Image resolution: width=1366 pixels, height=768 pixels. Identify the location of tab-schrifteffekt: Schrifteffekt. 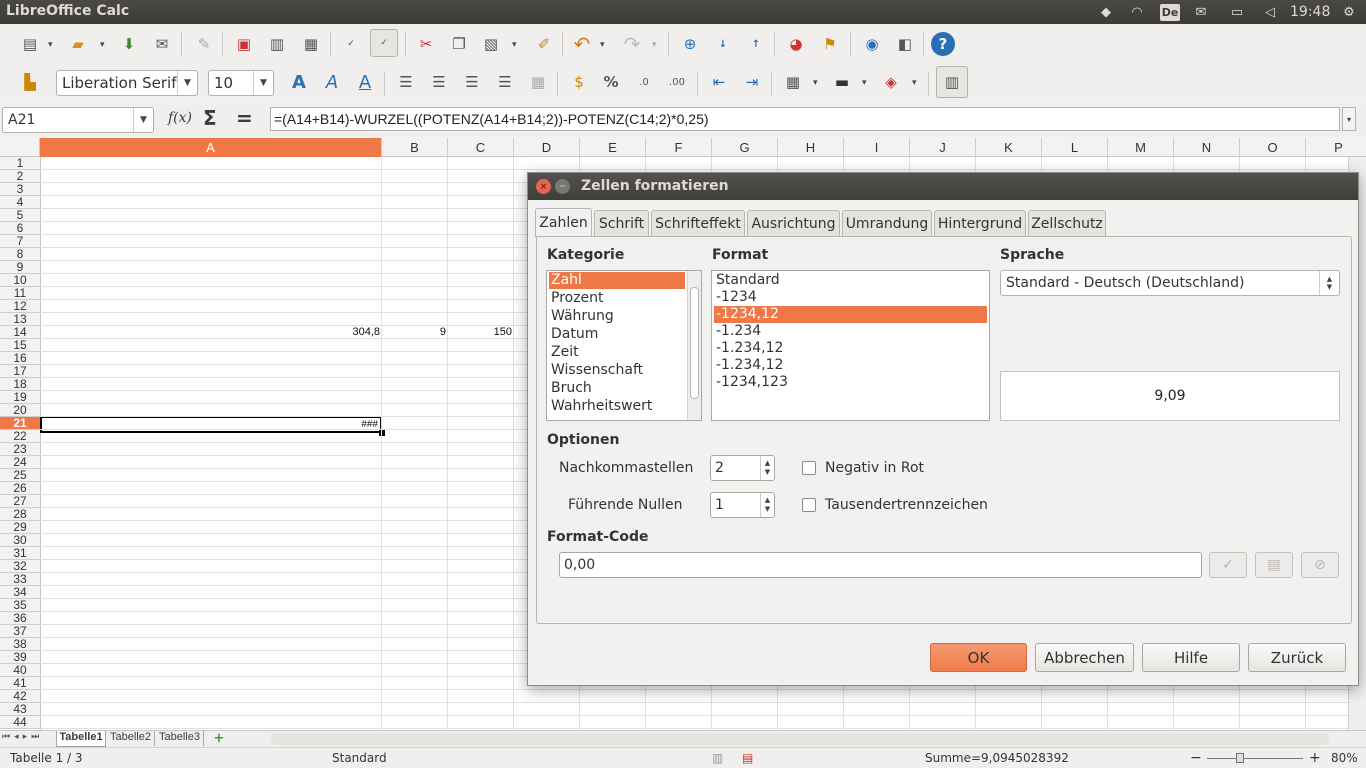
(698, 223).